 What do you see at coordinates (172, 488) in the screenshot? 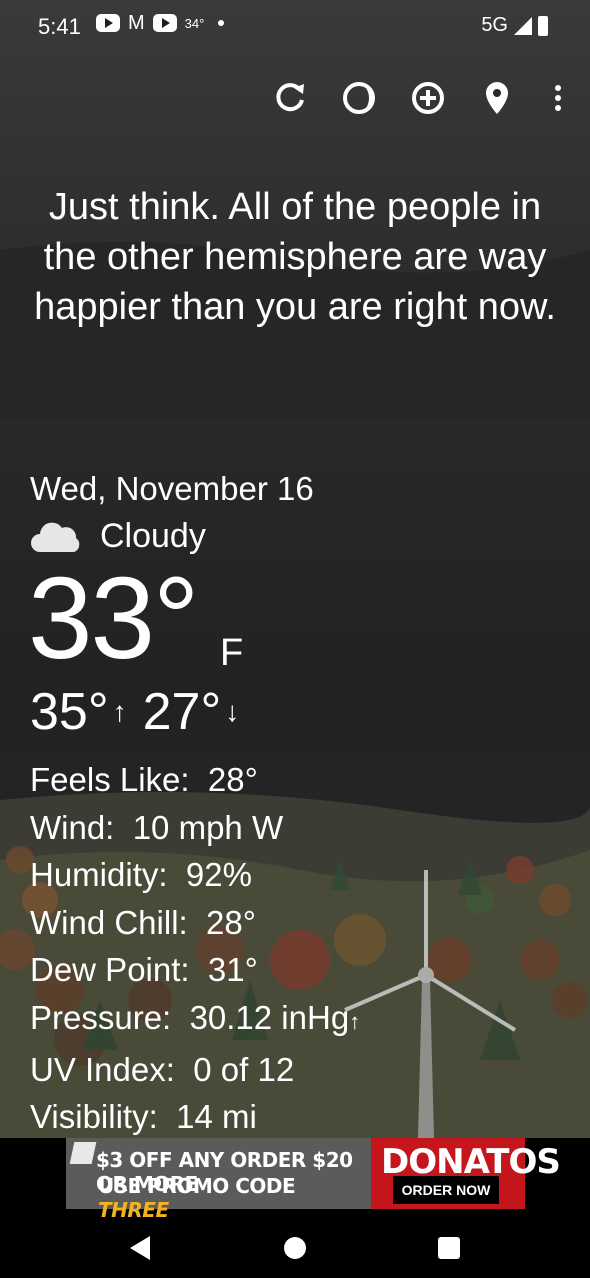
I see `weather-date: Wed, November 16` at bounding box center [172, 488].